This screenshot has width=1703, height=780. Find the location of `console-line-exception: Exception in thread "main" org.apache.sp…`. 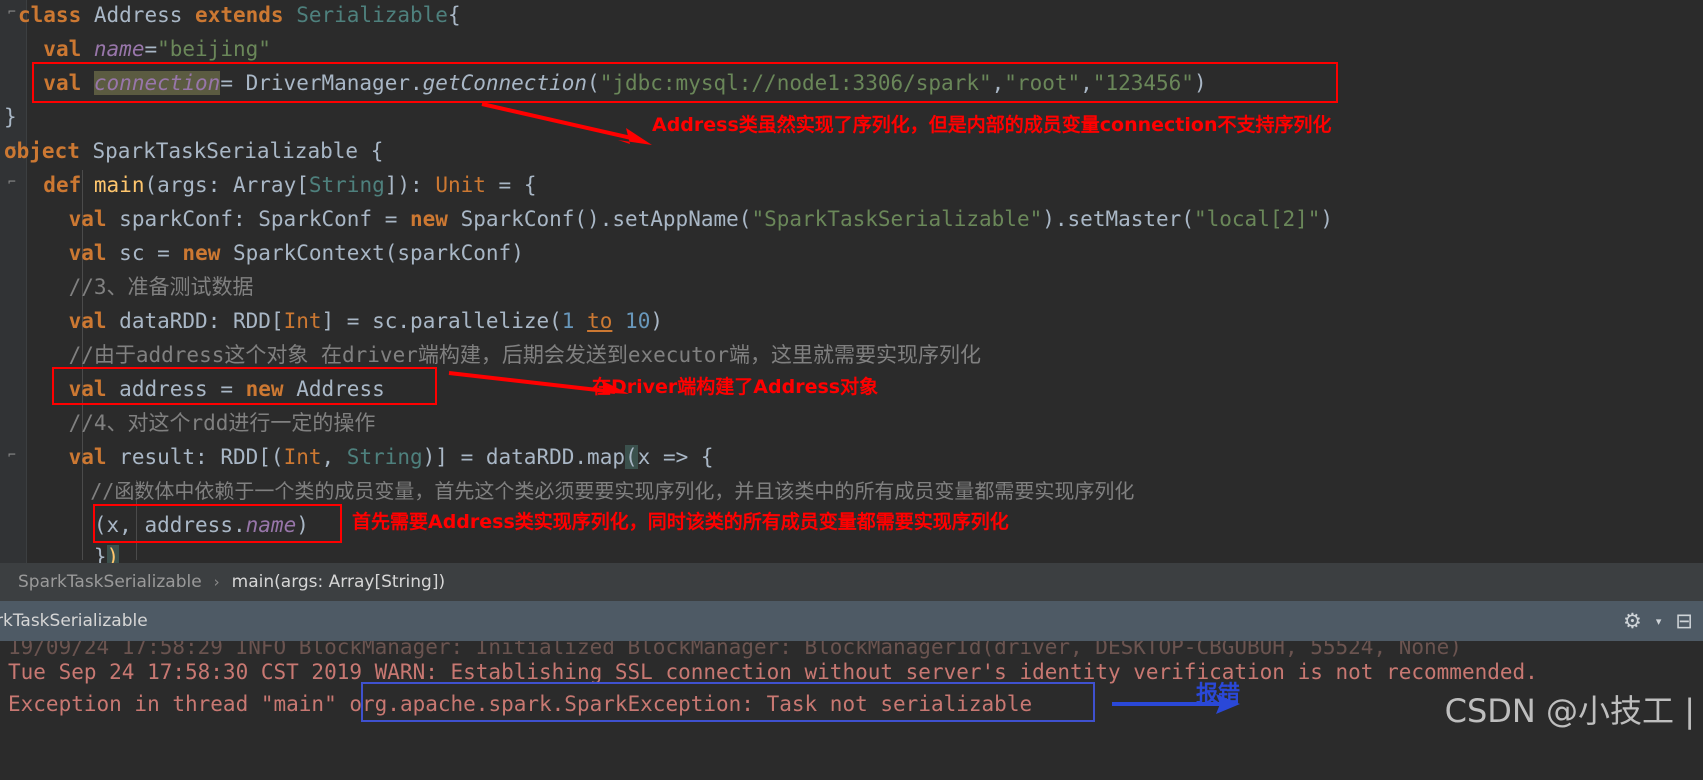

console-line-exception: Exception in thread "main" org.apache.sp… is located at coordinates (520, 704).